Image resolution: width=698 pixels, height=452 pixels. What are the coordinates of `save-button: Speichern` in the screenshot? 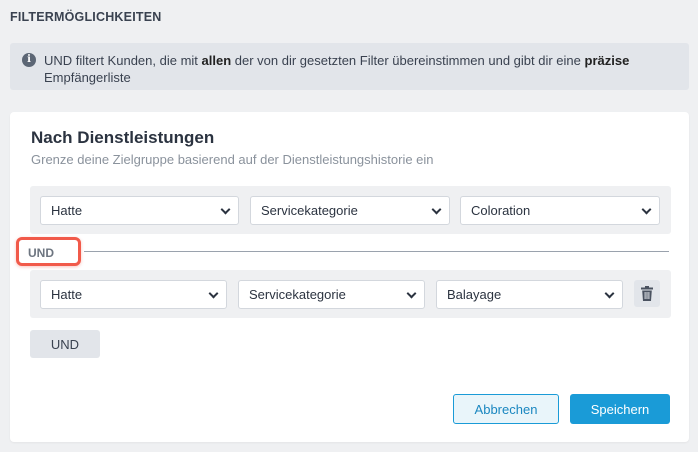 It's located at (620, 409).